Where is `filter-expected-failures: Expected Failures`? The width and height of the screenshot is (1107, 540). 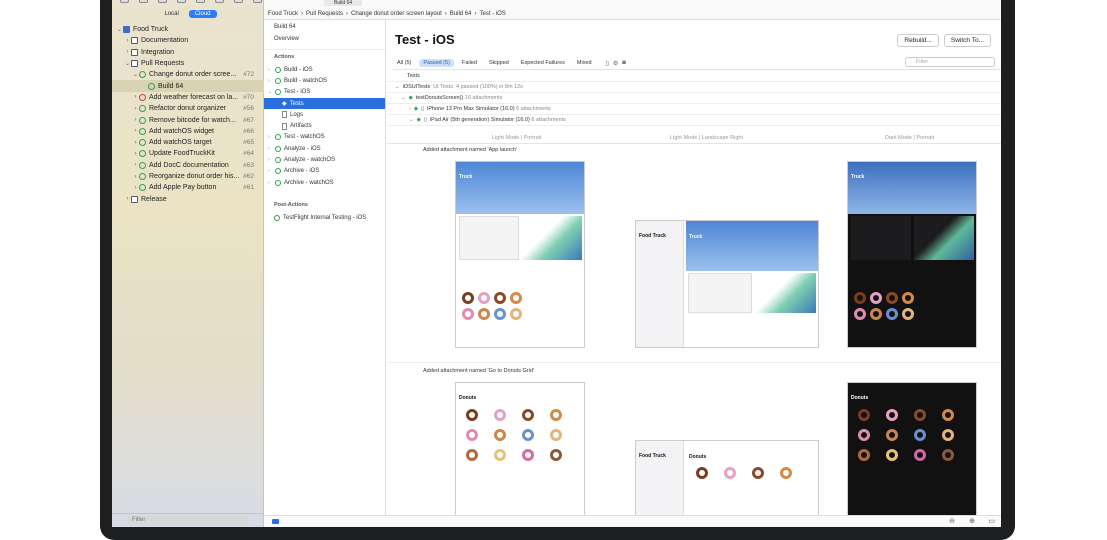
filter-expected-failures: Expected Failures is located at coordinates (543, 63).